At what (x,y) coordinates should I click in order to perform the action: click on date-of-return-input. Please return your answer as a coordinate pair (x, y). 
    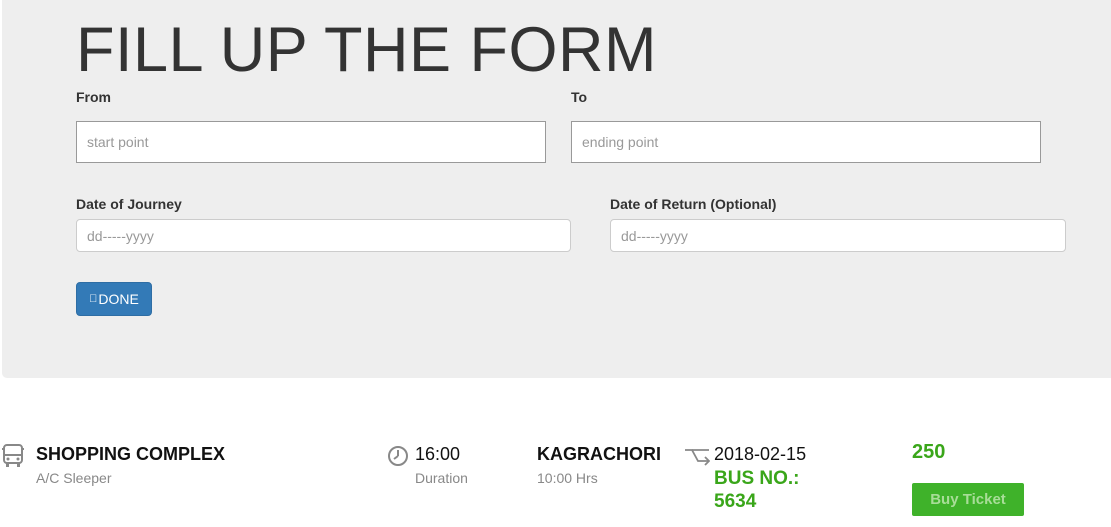
    Looking at the image, I should click on (838, 235).